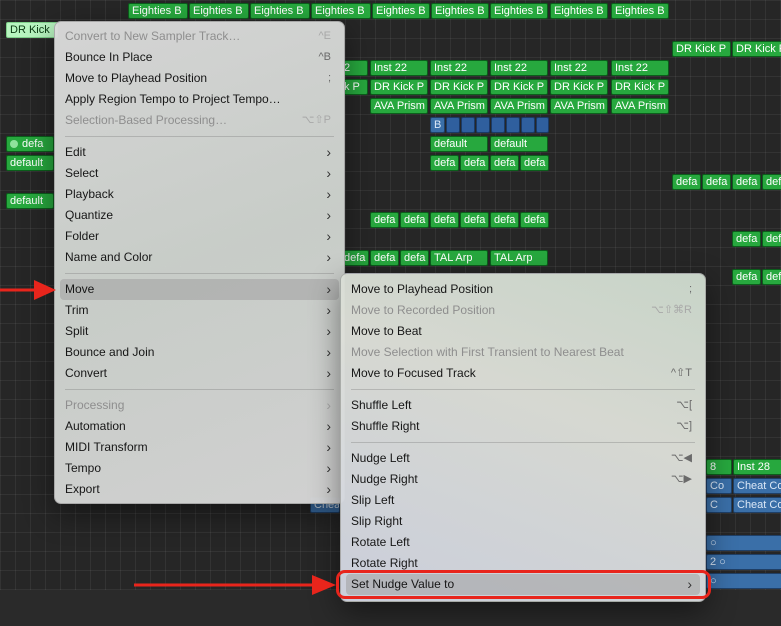 The width and height of the screenshot is (781, 626). What do you see at coordinates (199, 236) in the screenshot?
I see `menu-item-folder: Folder ›` at bounding box center [199, 236].